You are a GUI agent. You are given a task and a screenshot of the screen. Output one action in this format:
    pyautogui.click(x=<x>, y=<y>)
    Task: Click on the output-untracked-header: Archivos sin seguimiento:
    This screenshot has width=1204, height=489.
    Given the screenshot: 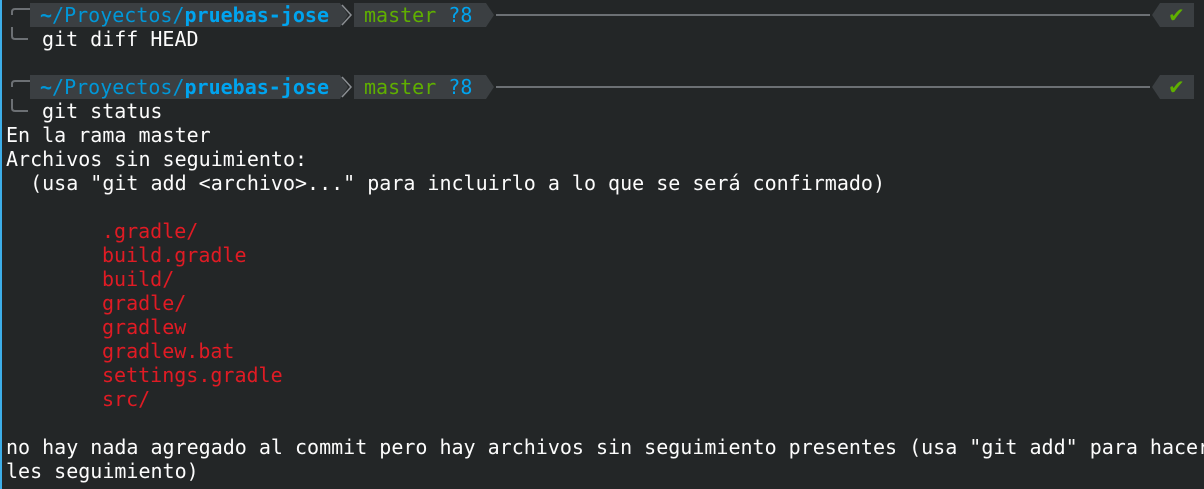 What is the action you would take?
    pyautogui.click(x=157, y=159)
    